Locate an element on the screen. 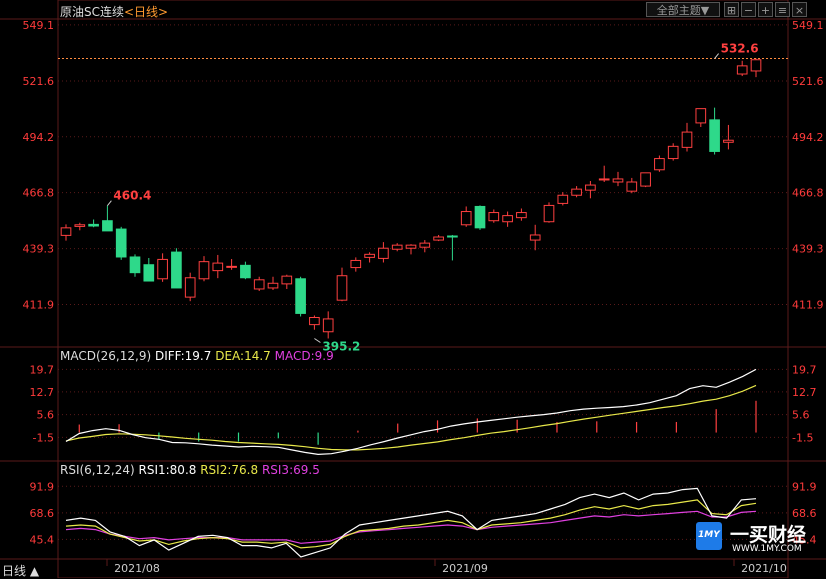  rsi-right-tick: 68.6 is located at coordinates (804, 513).